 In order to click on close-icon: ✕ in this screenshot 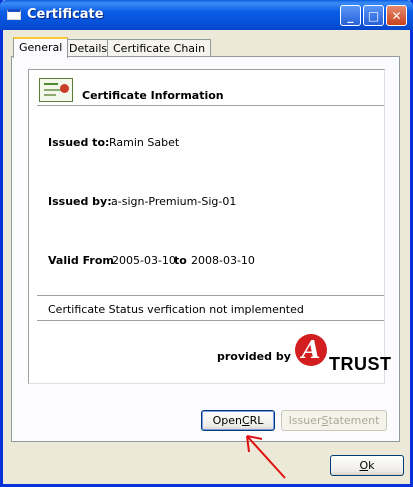, I will do `click(396, 15)`.